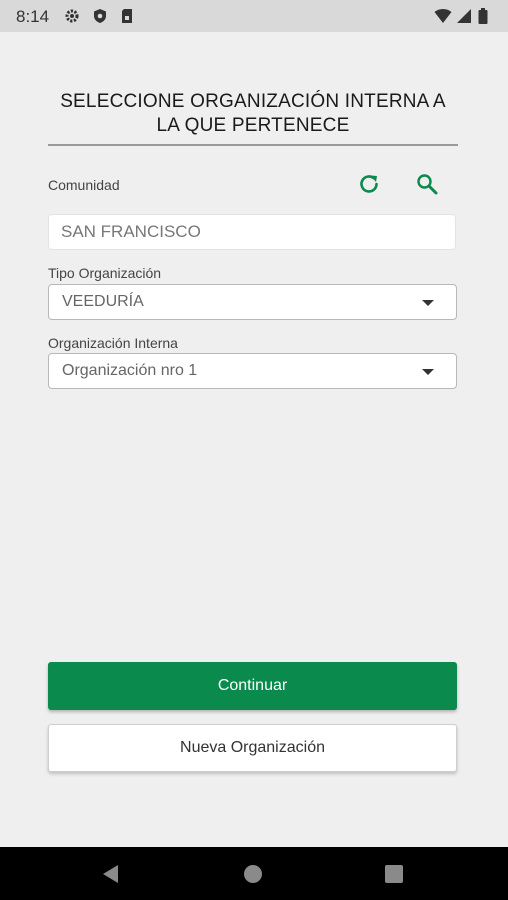 The height and width of the screenshot is (900, 508). Describe the element at coordinates (252, 371) in the screenshot. I see `organizacion-interna-select: Organización nro 1` at that location.